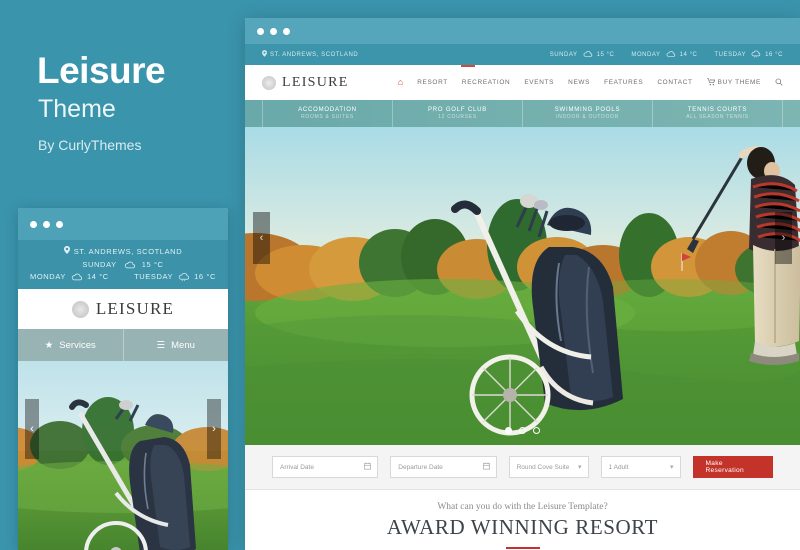 The image size is (800, 550). Describe the element at coordinates (674, 82) in the screenshot. I see `nav-item-contact: CONTACT` at that location.